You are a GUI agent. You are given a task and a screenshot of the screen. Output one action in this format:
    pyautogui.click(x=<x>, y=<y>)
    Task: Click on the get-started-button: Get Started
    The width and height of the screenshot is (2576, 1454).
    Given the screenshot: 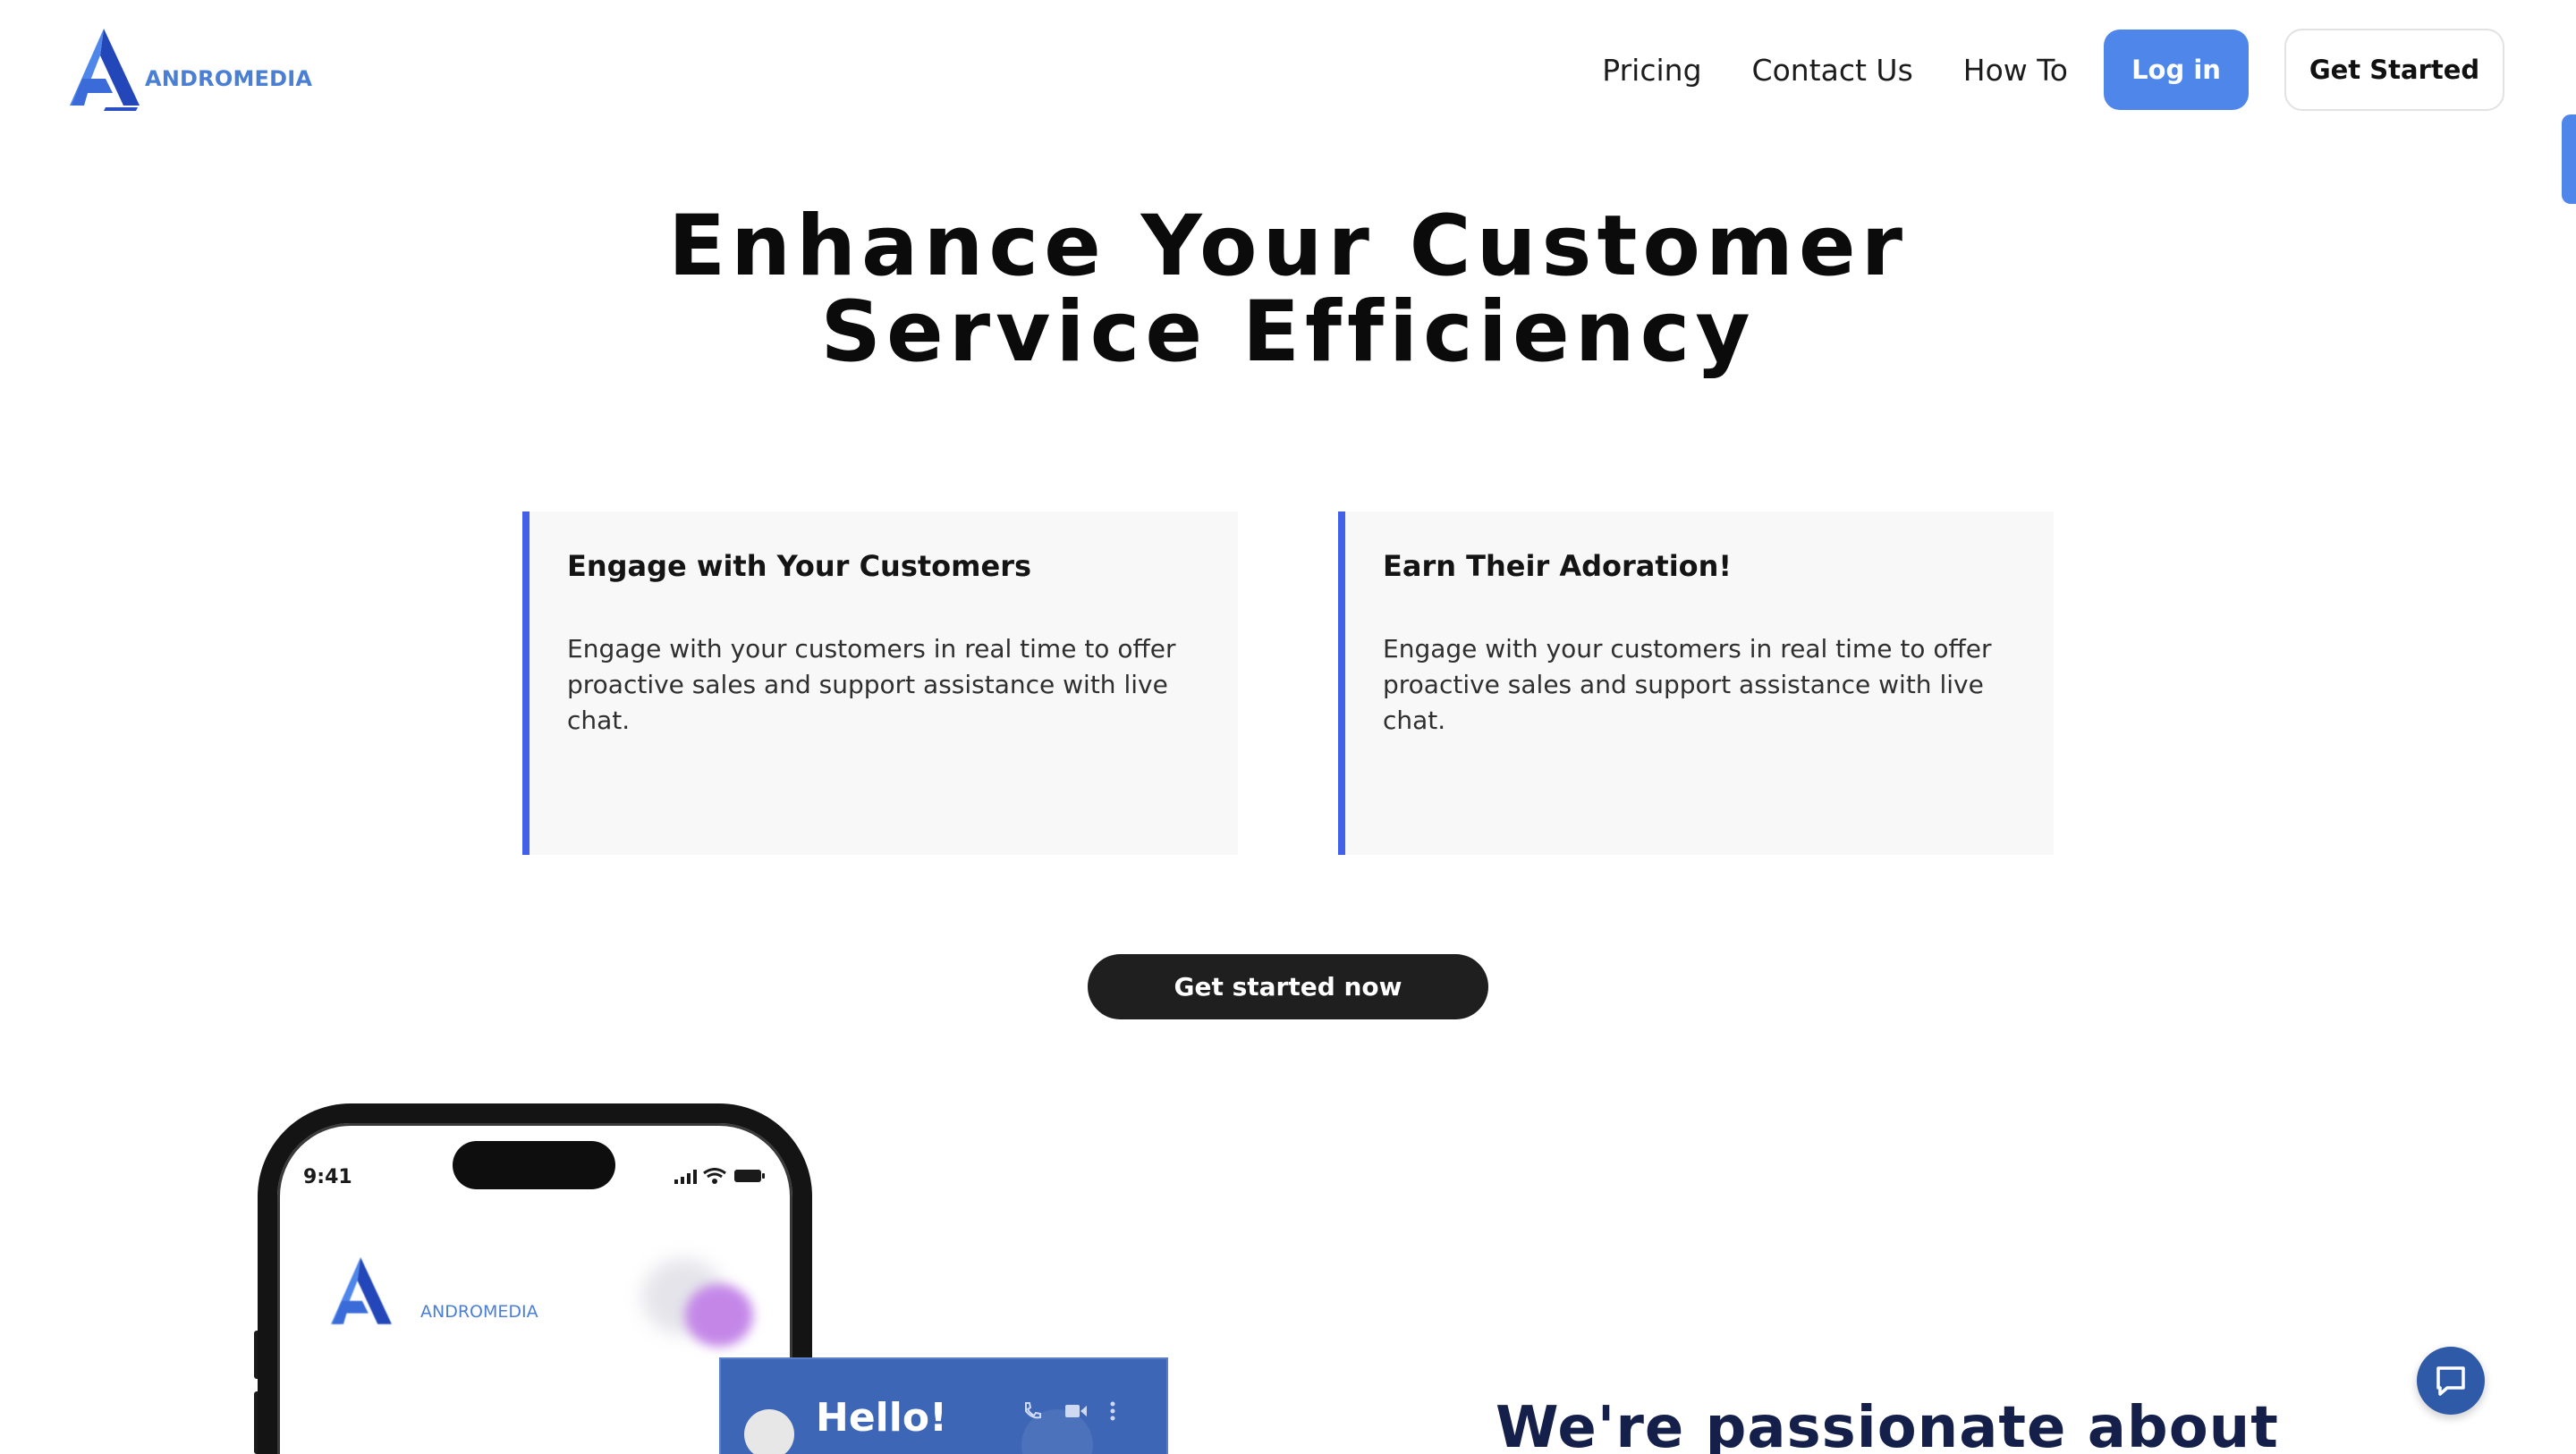 What is the action you would take?
    pyautogui.click(x=2394, y=70)
    